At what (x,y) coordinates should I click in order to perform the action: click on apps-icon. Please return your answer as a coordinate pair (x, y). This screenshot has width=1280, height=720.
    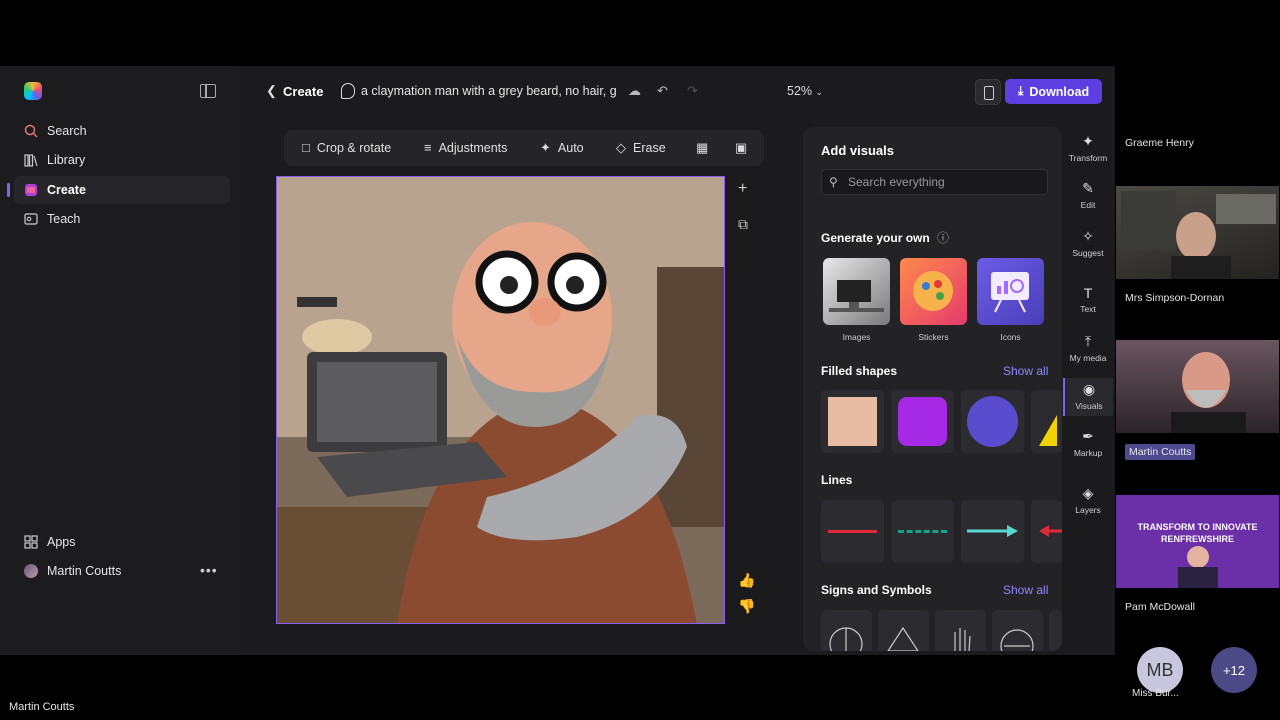
    Looking at the image, I should click on (31, 542).